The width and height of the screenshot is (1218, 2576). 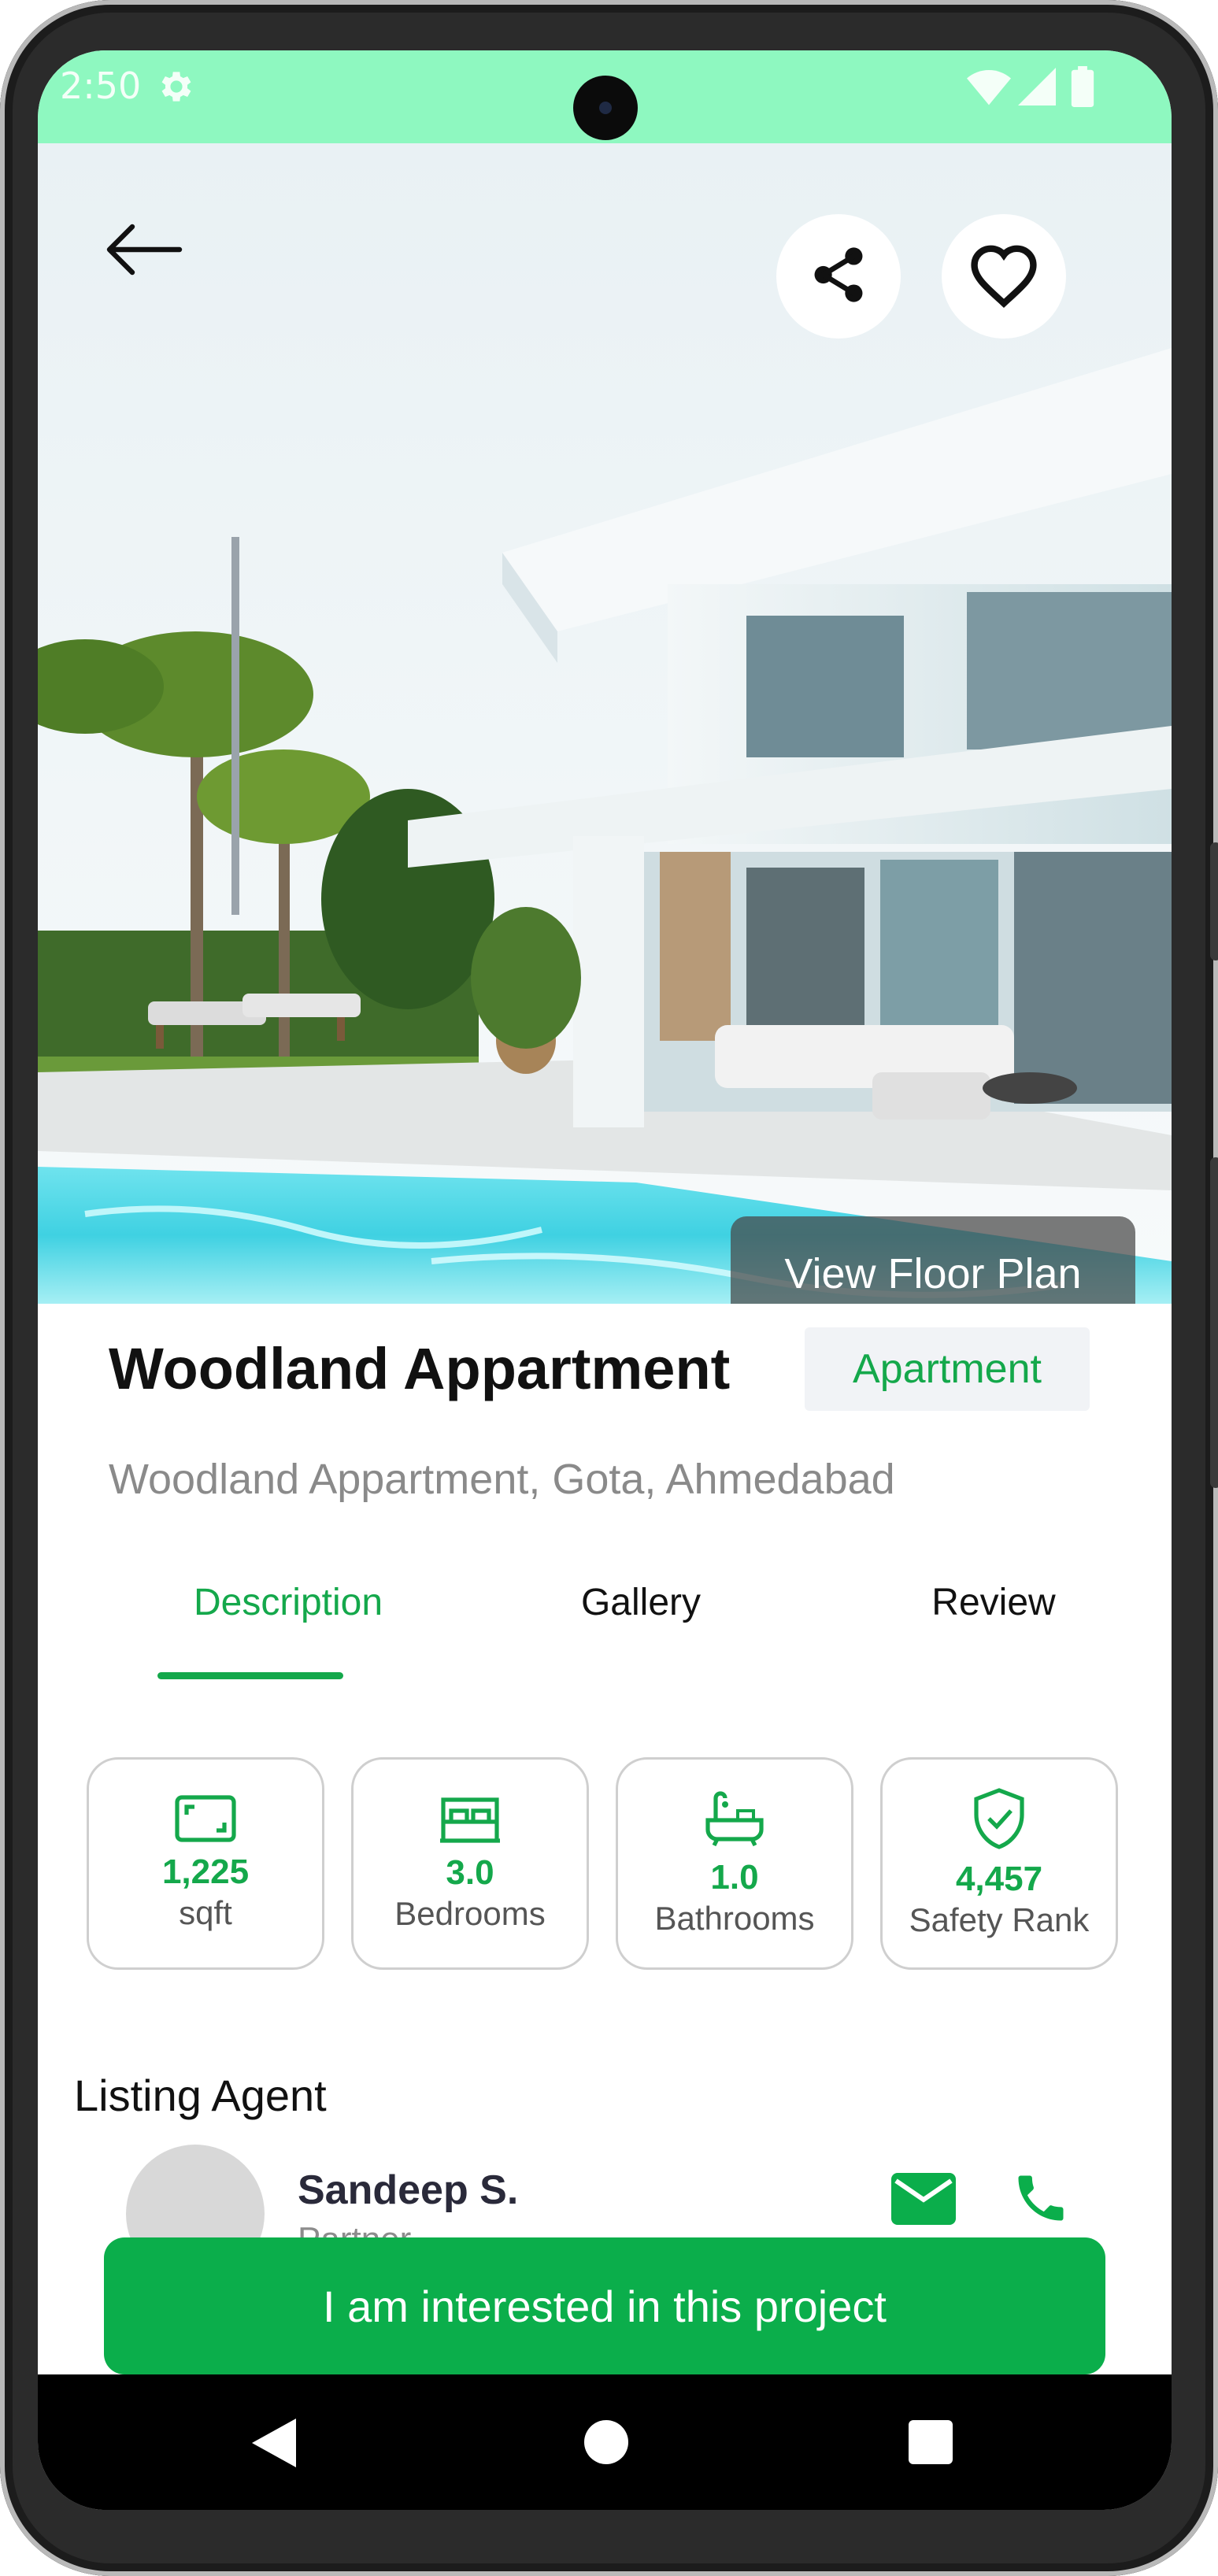 I want to click on back-triangle-icon, so click(x=274, y=2445).